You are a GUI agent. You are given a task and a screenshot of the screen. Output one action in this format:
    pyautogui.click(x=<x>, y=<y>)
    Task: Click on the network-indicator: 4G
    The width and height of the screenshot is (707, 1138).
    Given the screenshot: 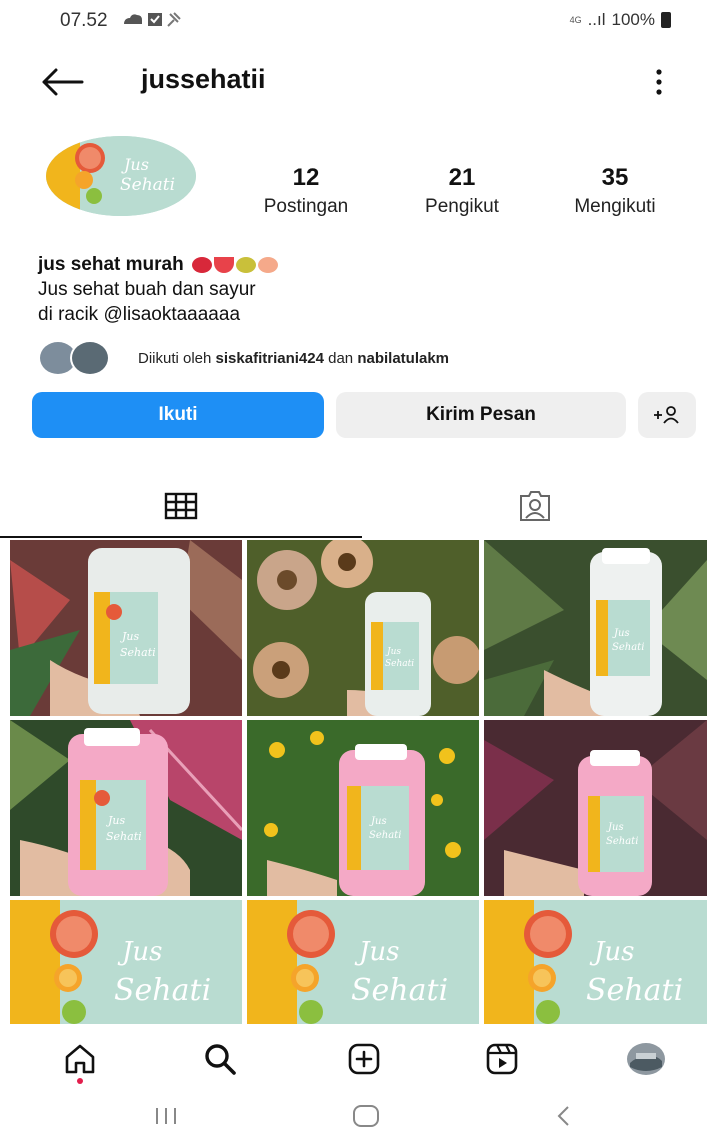 What is the action you would take?
    pyautogui.click(x=575, y=19)
    